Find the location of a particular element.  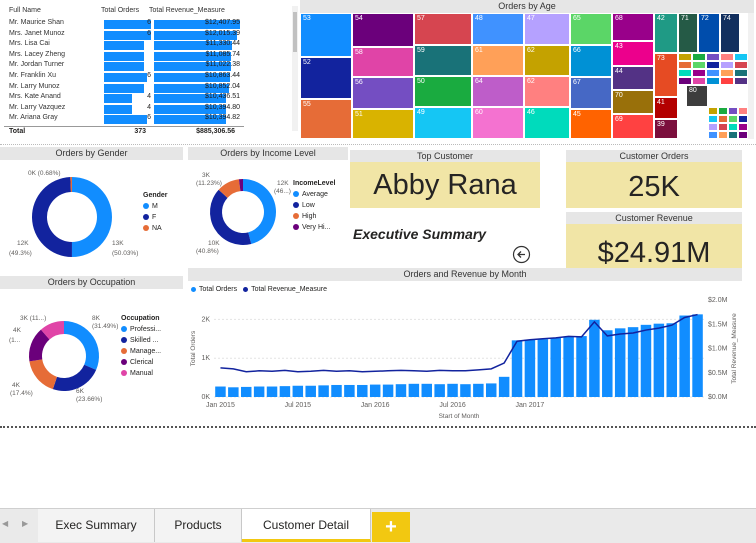

table-scrollbar is located at coordinates (295, 68).